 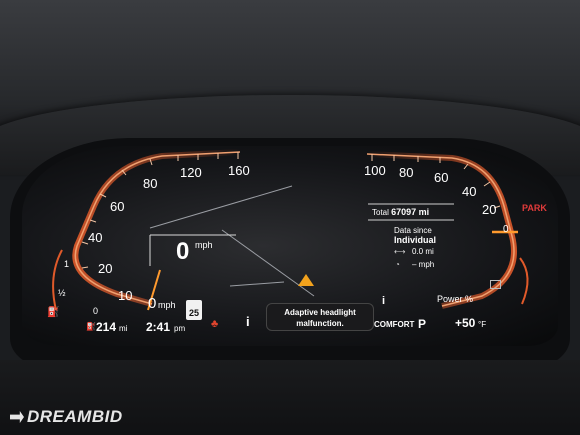 What do you see at coordinates (215, 324) in the screenshot?
I see `seatbelt-warning-icon: ♣` at bounding box center [215, 324].